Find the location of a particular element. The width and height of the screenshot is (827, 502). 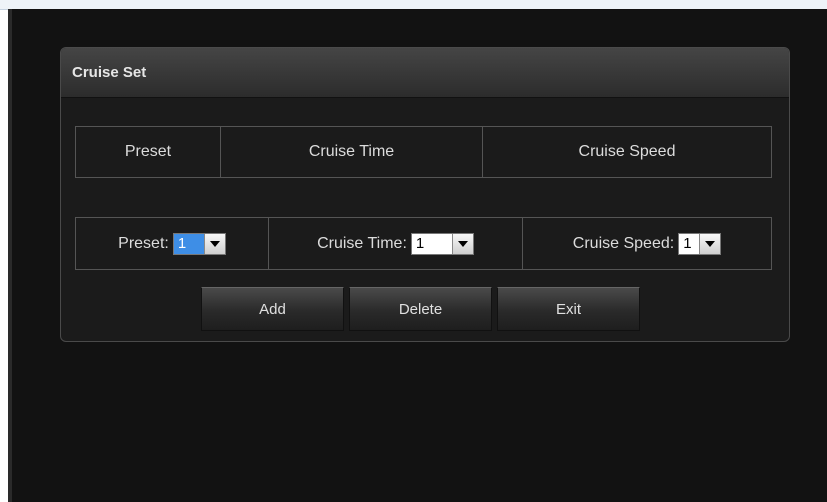

cruise-speed-select: 1 is located at coordinates (700, 243).